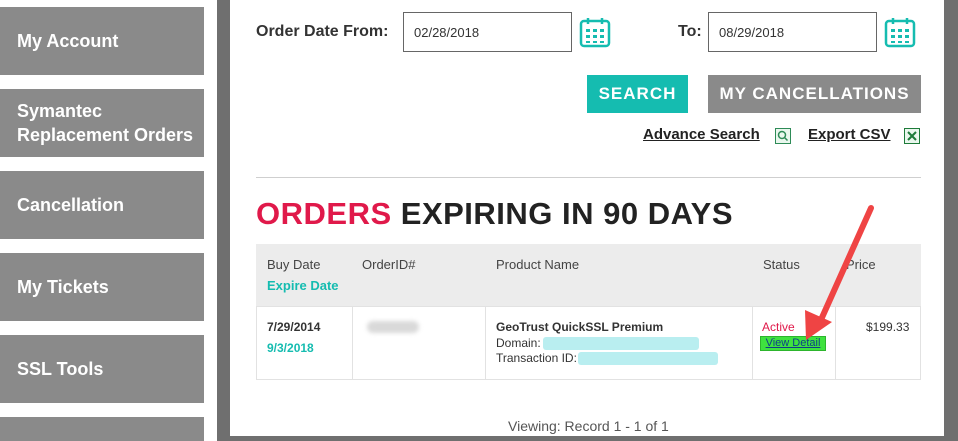  What do you see at coordinates (781, 264) in the screenshot?
I see `column-header-status: Status` at bounding box center [781, 264].